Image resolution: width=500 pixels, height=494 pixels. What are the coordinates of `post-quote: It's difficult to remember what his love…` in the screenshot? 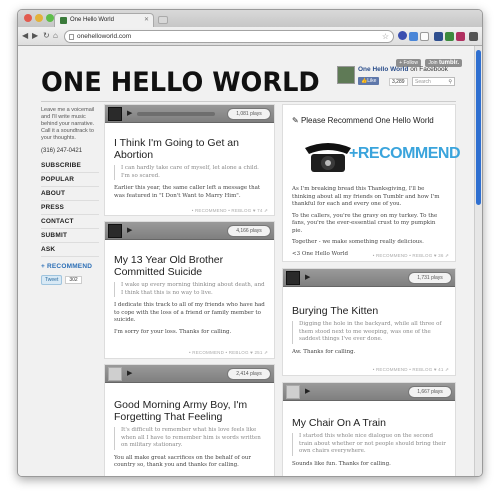 It's located at (189, 438).